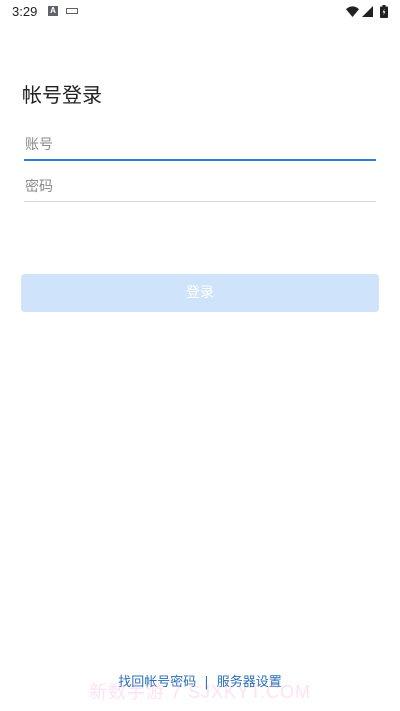  I want to click on password-input, so click(200, 188).